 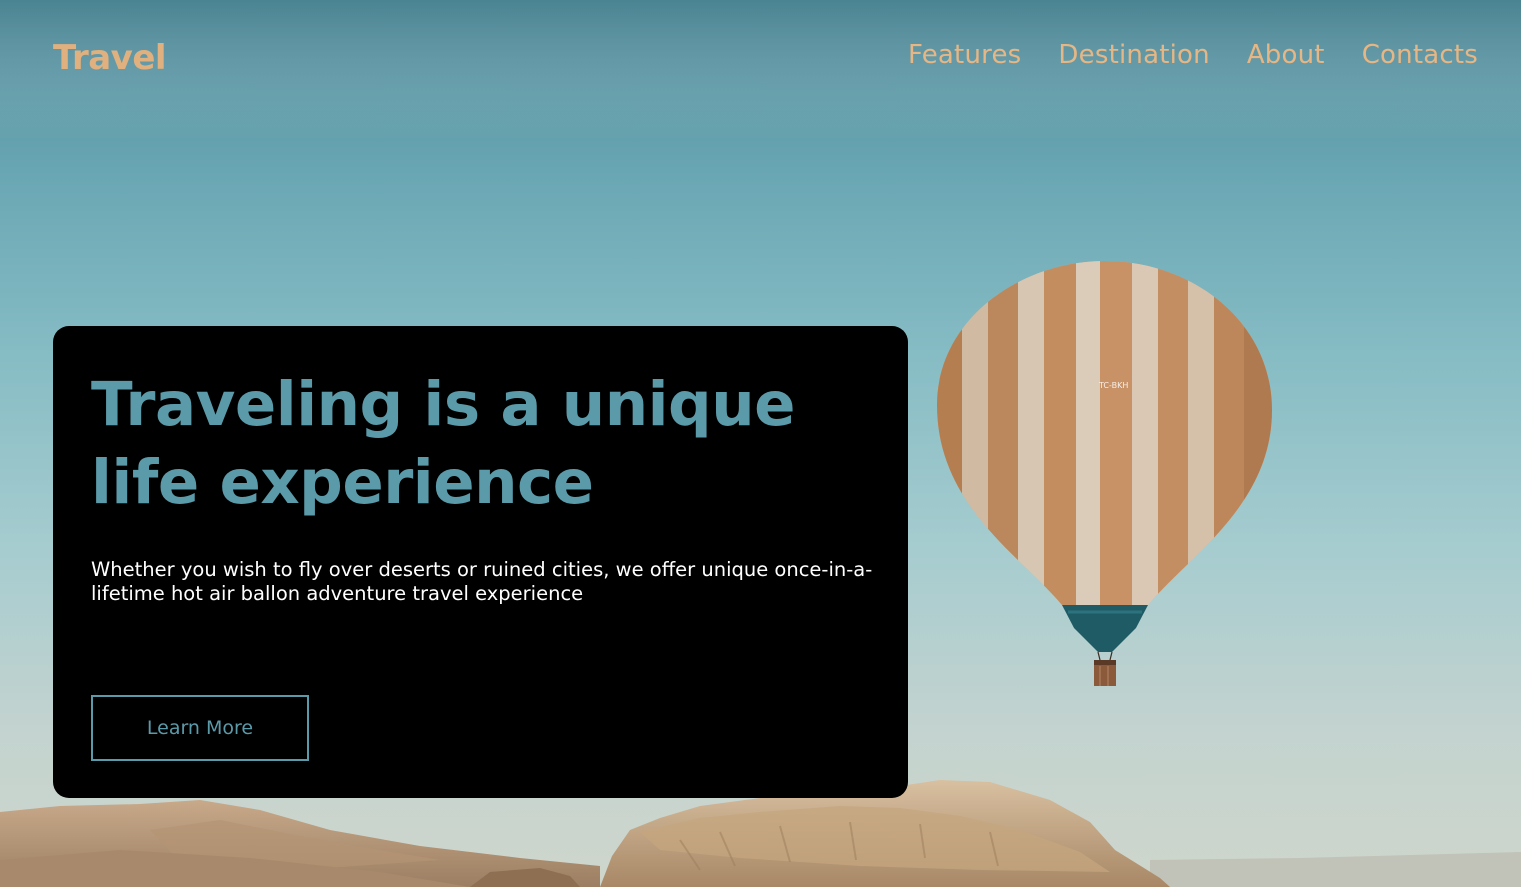 What do you see at coordinates (1420, 55) in the screenshot?
I see `nav-item-contacts: Contacts` at bounding box center [1420, 55].